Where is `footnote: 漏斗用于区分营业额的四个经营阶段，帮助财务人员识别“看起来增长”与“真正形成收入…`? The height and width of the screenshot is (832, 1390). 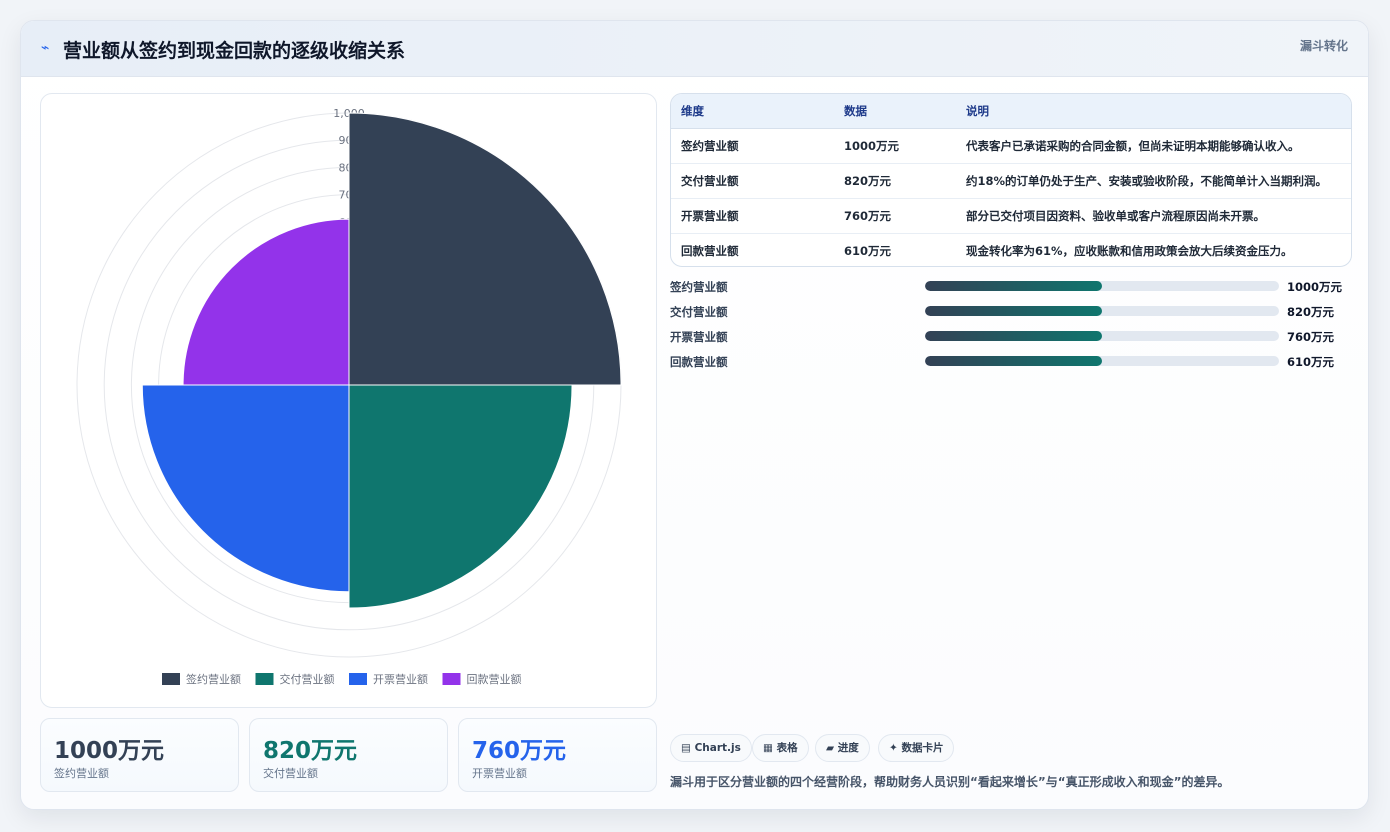
footnote: 漏斗用于区分营业额的四个经营阶段，帮助财务人员识别“看起来增长”与“真正形成收入… is located at coordinates (950, 782).